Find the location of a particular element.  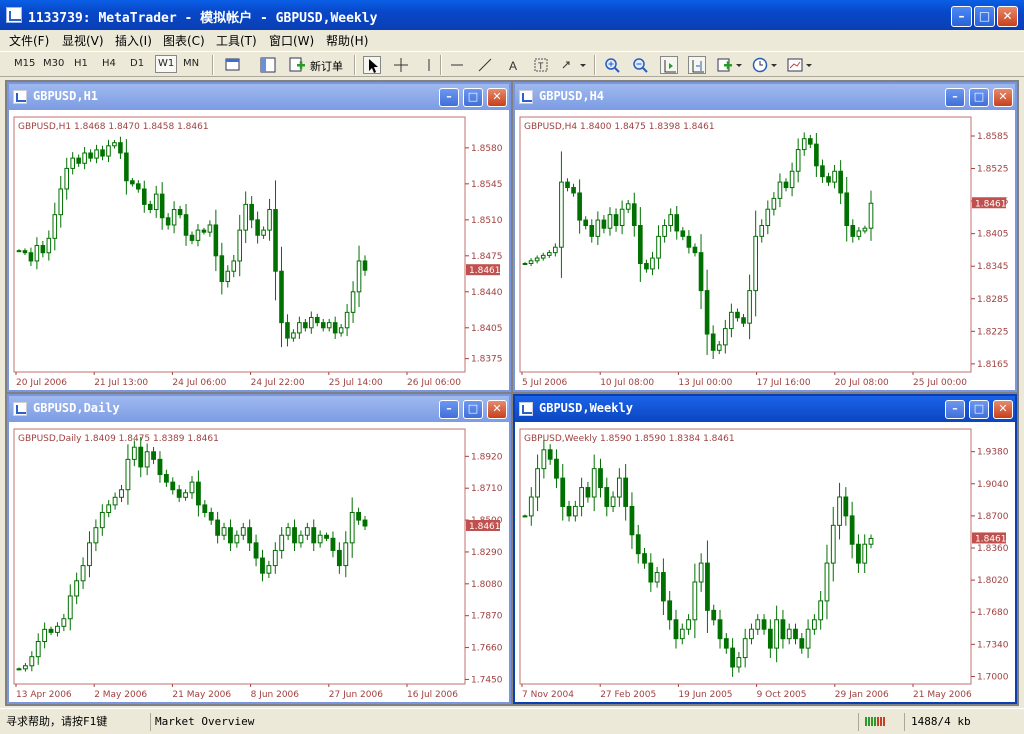

zoom-in-icon is located at coordinates (612, 65).